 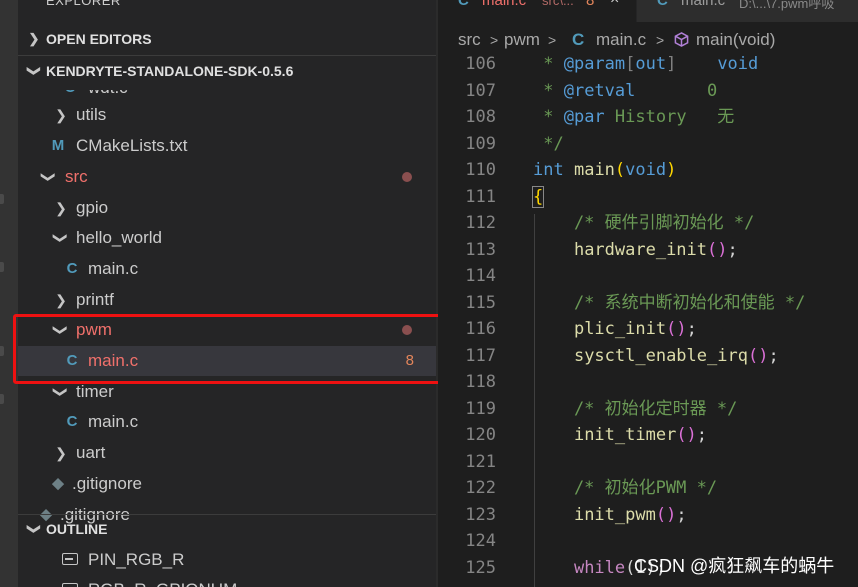 I want to click on watermark: CSDN @疯狂飙车的蜗牛, so click(x=734, y=566).